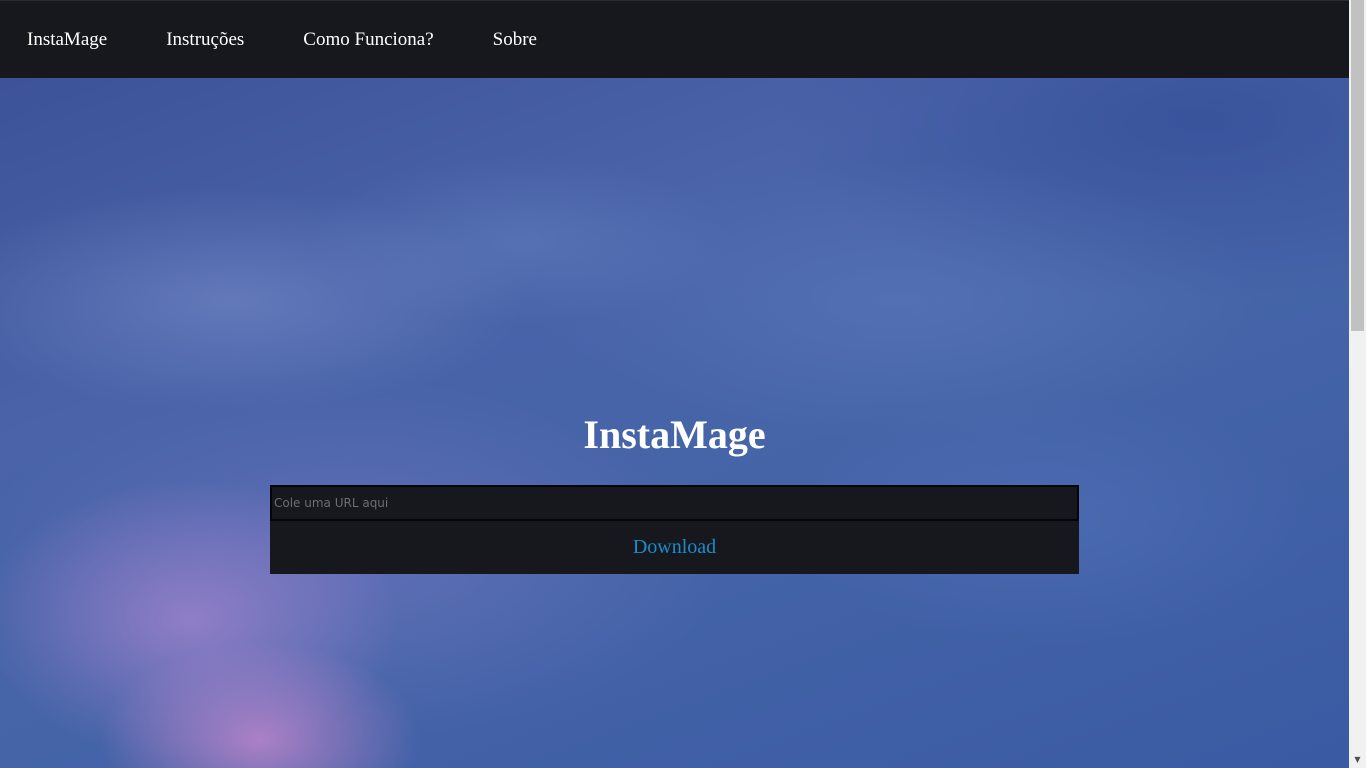  I want to click on url-input, so click(674, 503).